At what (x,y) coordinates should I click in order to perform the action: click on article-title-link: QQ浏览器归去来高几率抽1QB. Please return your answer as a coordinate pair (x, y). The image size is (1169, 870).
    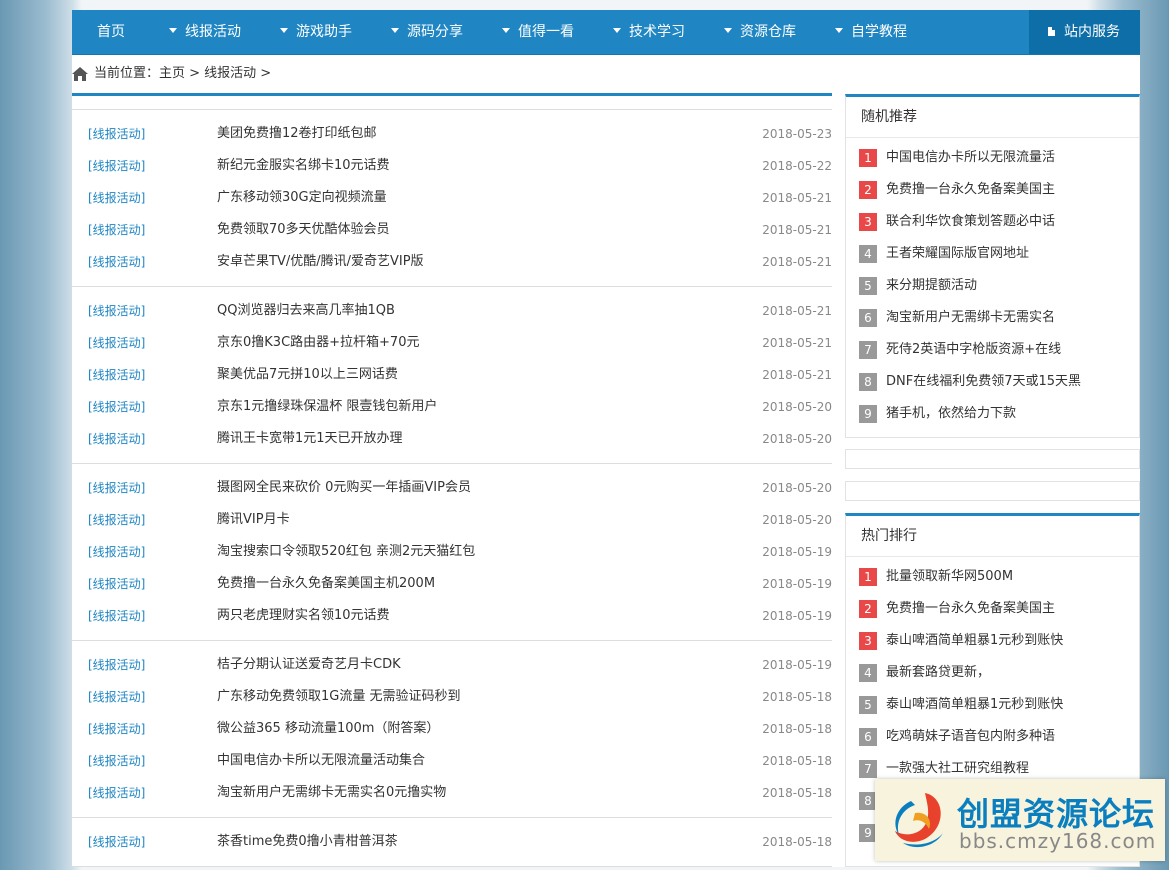
    Looking at the image, I should click on (306, 311).